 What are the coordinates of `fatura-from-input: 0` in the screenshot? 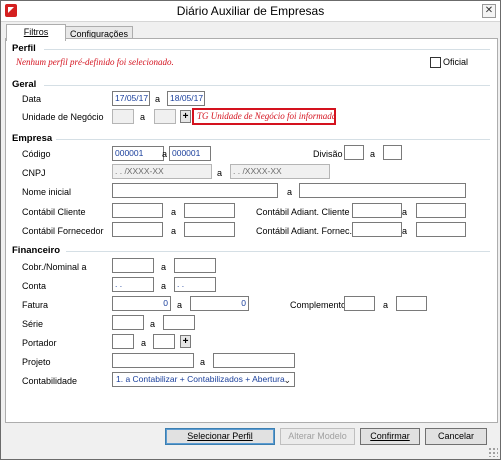 It's located at (141, 303).